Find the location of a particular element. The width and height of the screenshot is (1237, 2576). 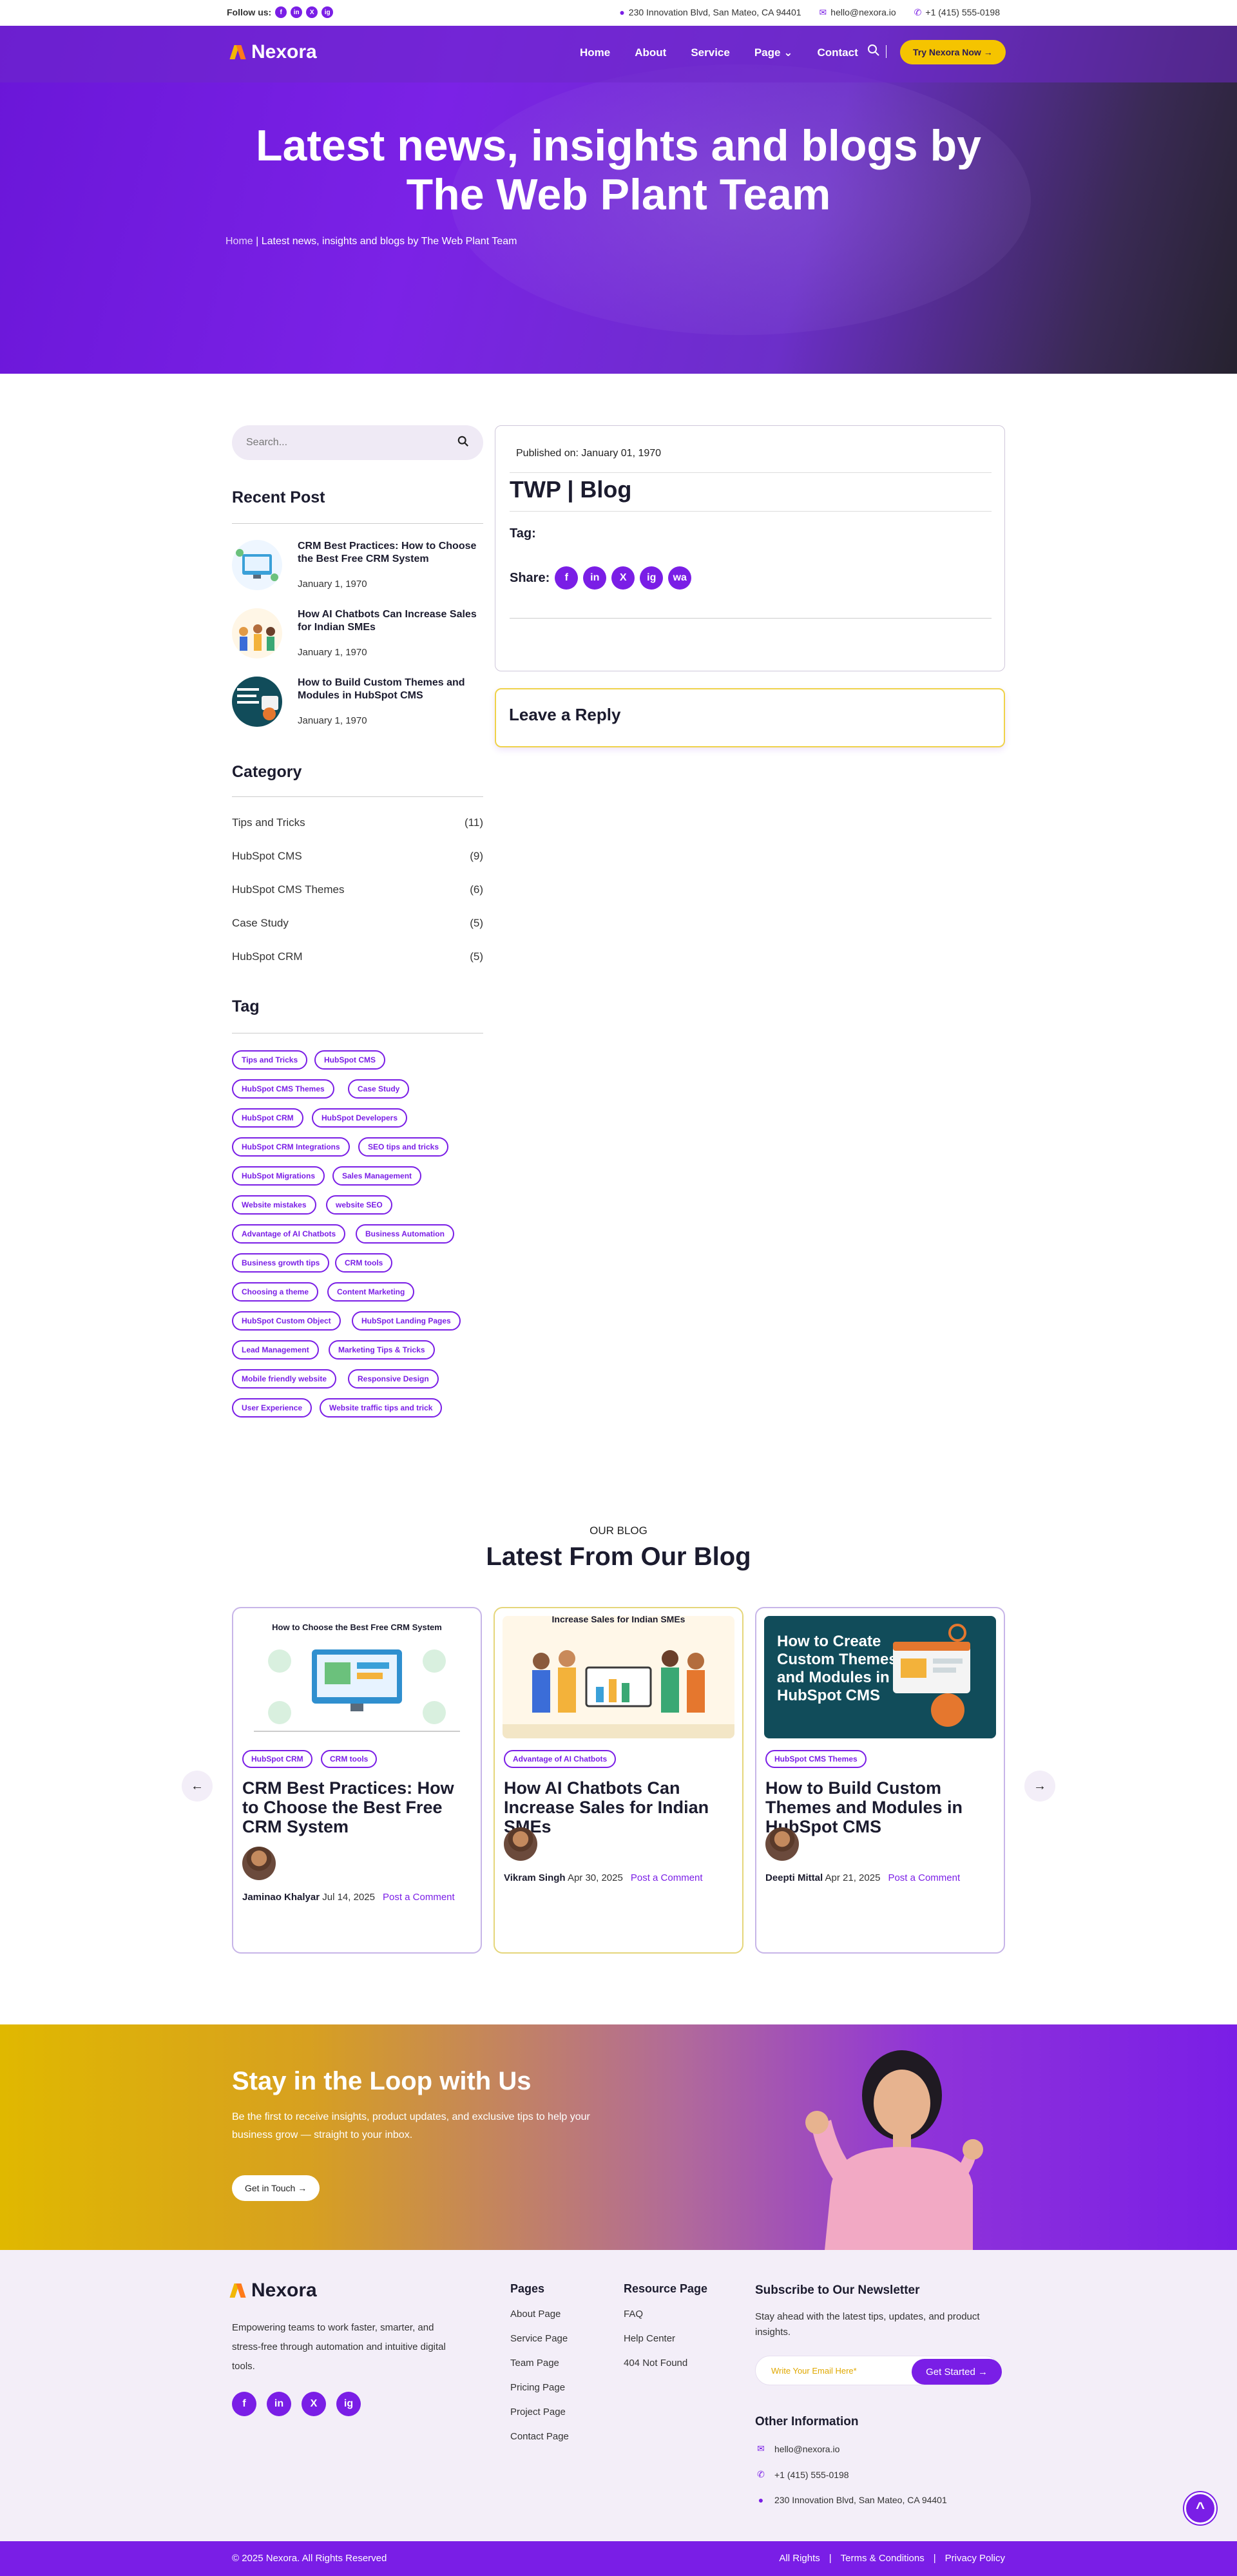

top-phone: ✆ +1 (415) 555-0198 is located at coordinates (957, 13).